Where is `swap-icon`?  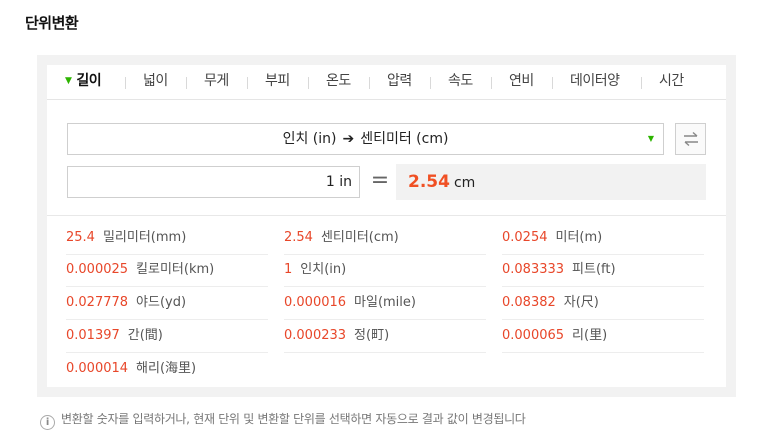
swap-icon is located at coordinates (691, 139).